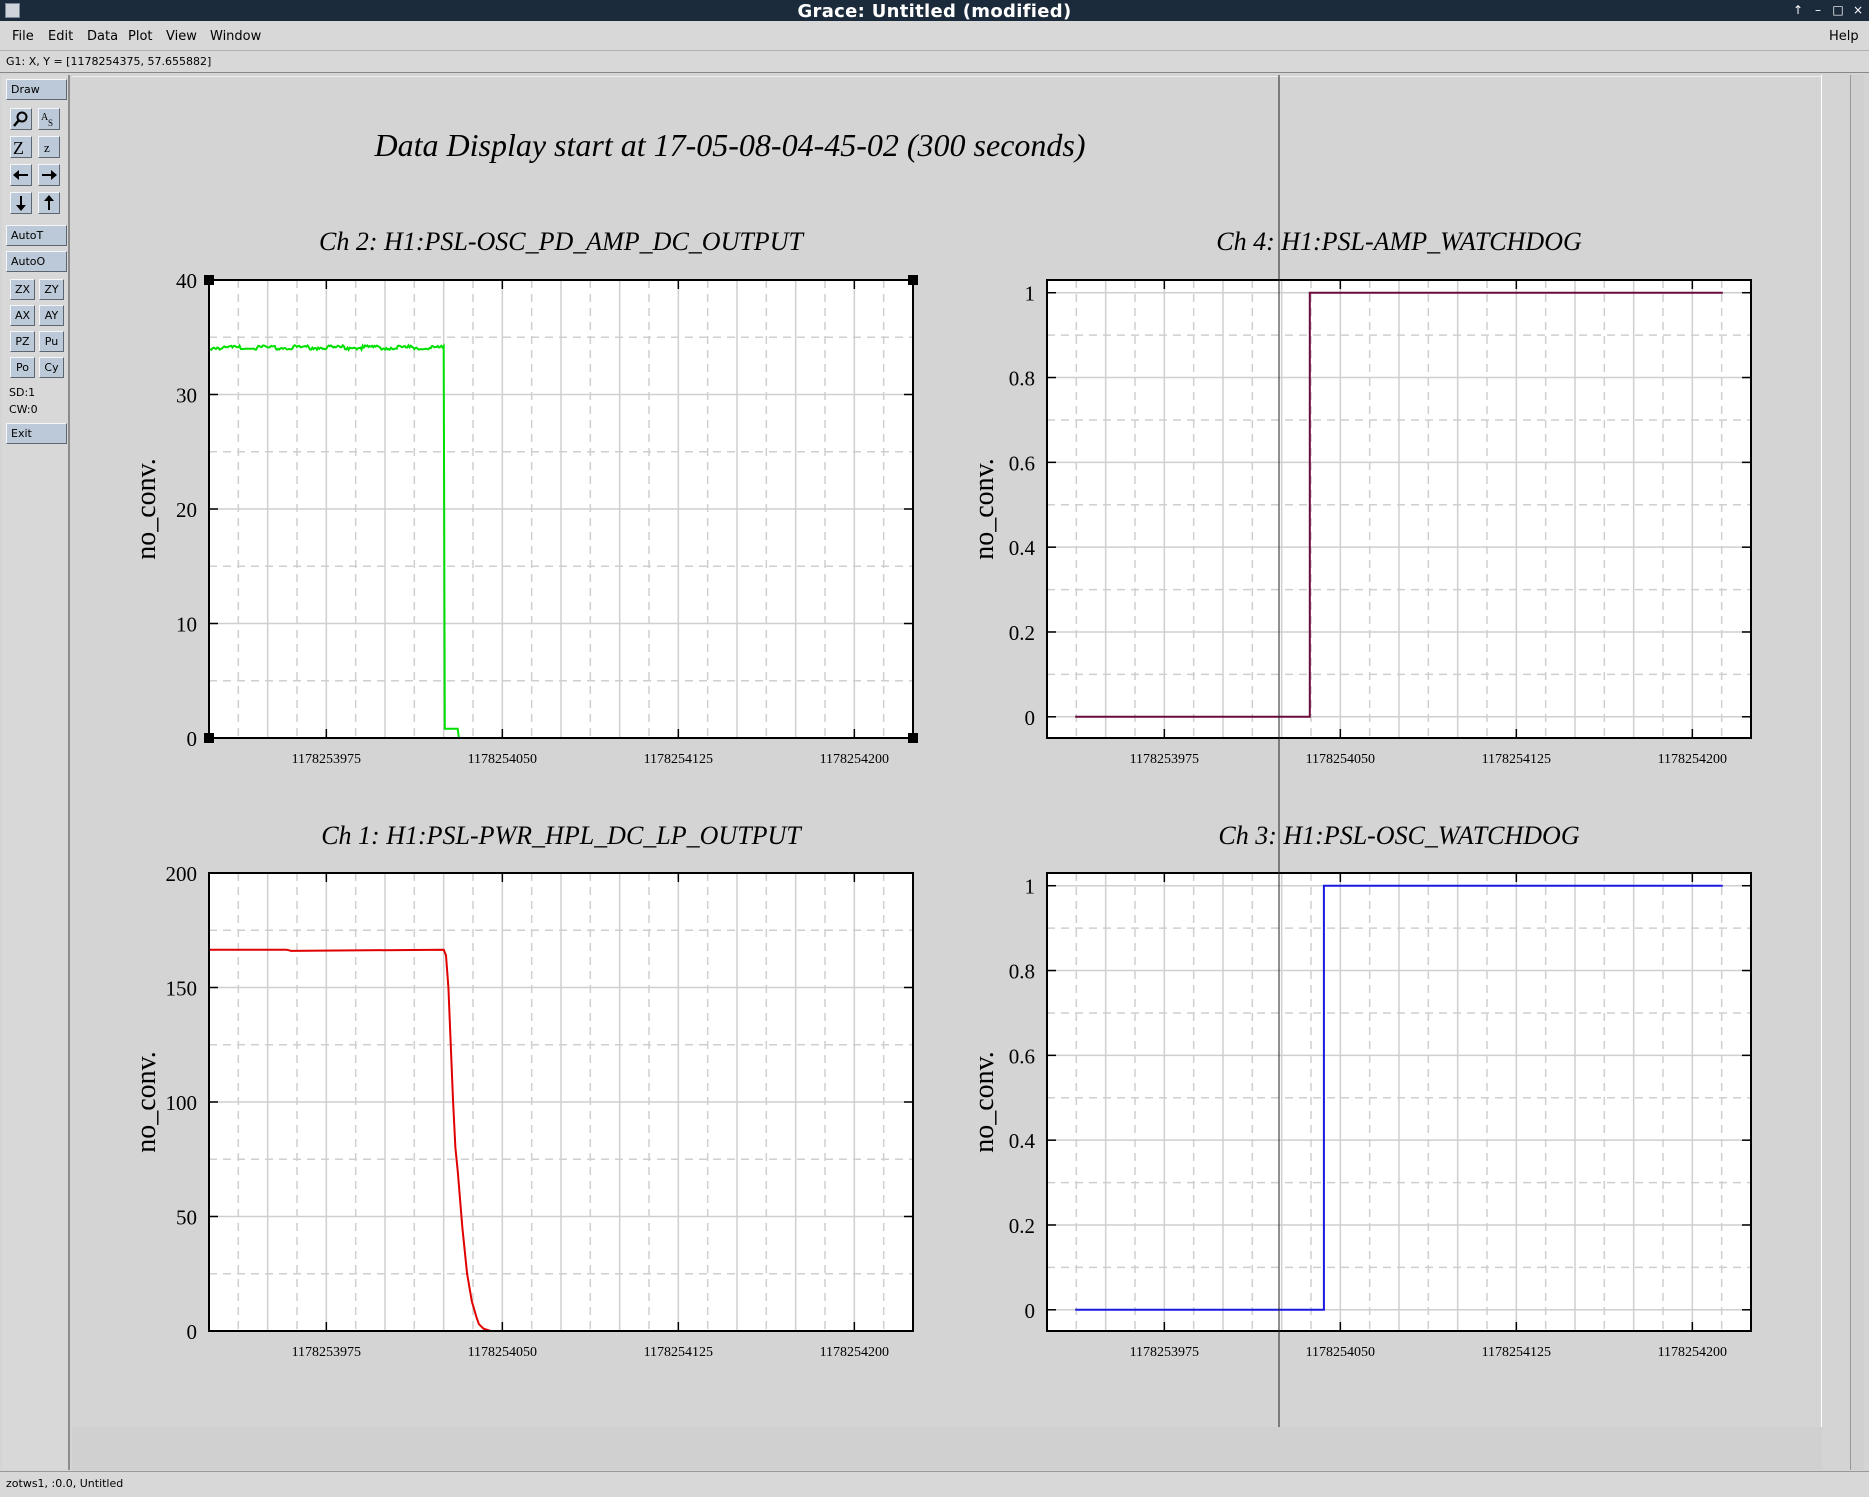 This screenshot has width=1869, height=1497. What do you see at coordinates (561, 835) in the screenshot?
I see `graph-title: Ch 1: H1:PSL-PWR_HPL_DC_LP_OUTPUT` at bounding box center [561, 835].